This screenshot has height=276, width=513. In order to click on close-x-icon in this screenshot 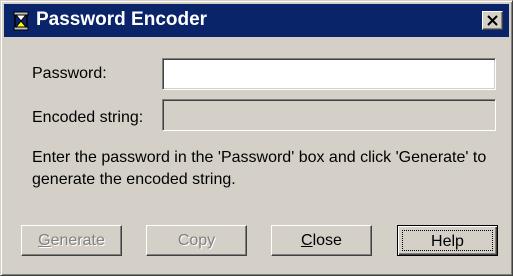, I will do `click(492, 20)`.